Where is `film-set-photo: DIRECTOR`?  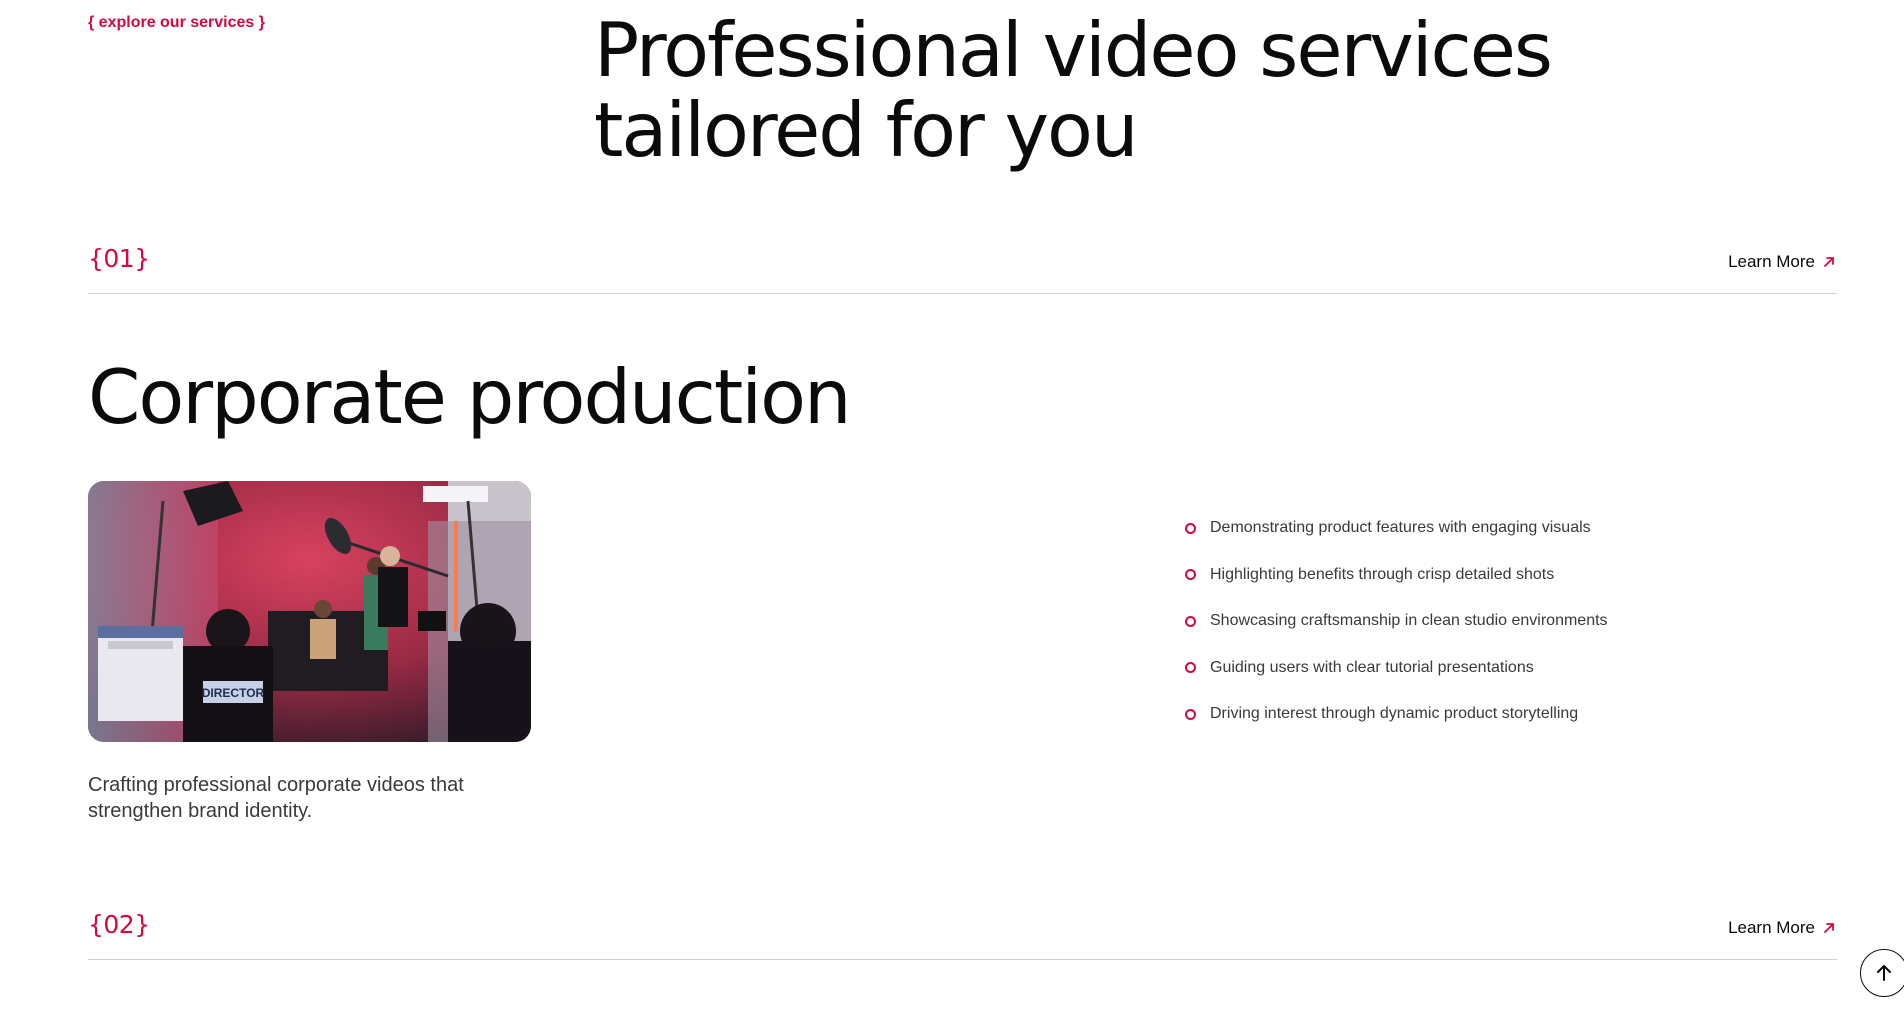 film-set-photo: DIRECTOR is located at coordinates (309, 611).